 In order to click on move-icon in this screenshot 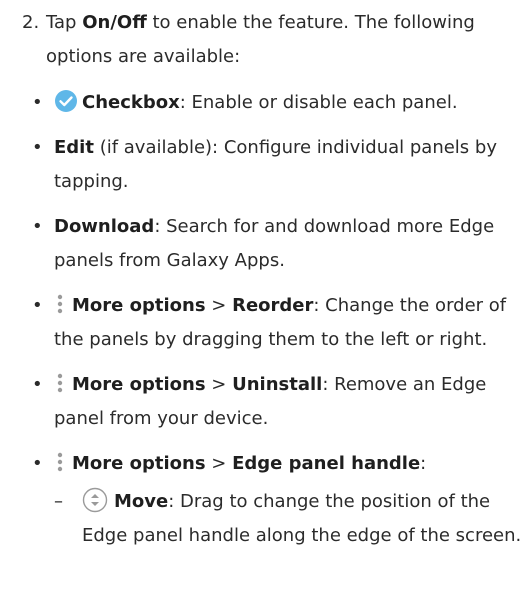, I will do `click(95, 500)`.